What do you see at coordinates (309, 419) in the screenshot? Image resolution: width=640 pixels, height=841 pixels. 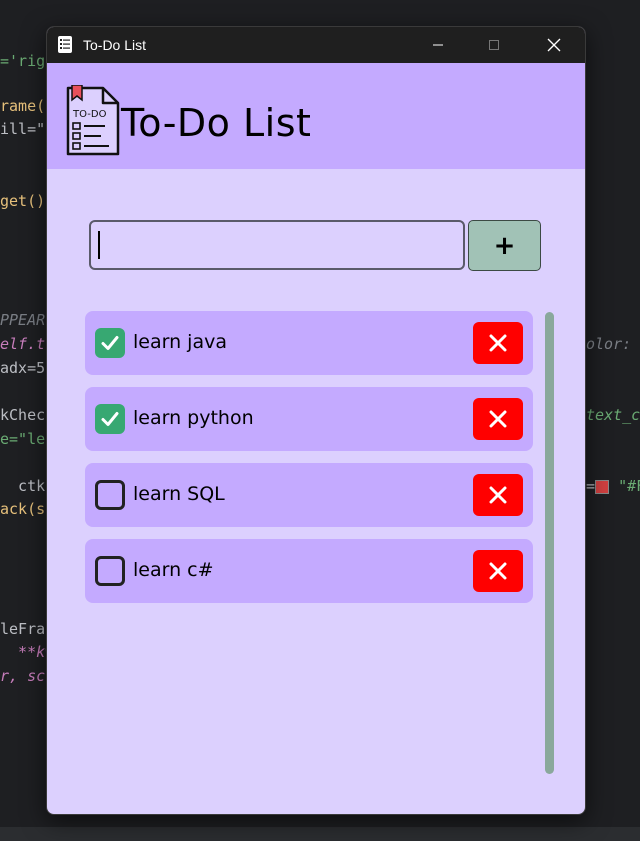 I see `task-item: learn python` at bounding box center [309, 419].